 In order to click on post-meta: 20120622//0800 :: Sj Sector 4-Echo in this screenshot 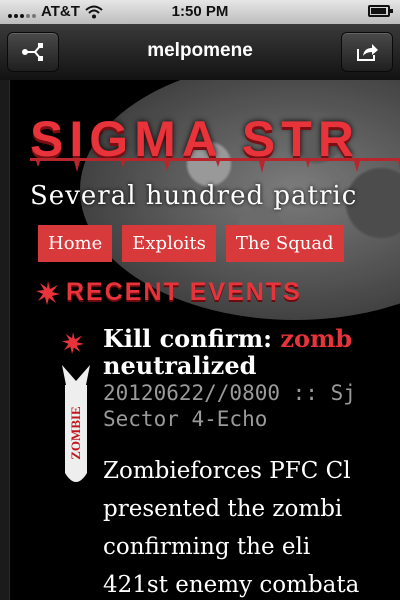, I will do `click(251, 406)`.